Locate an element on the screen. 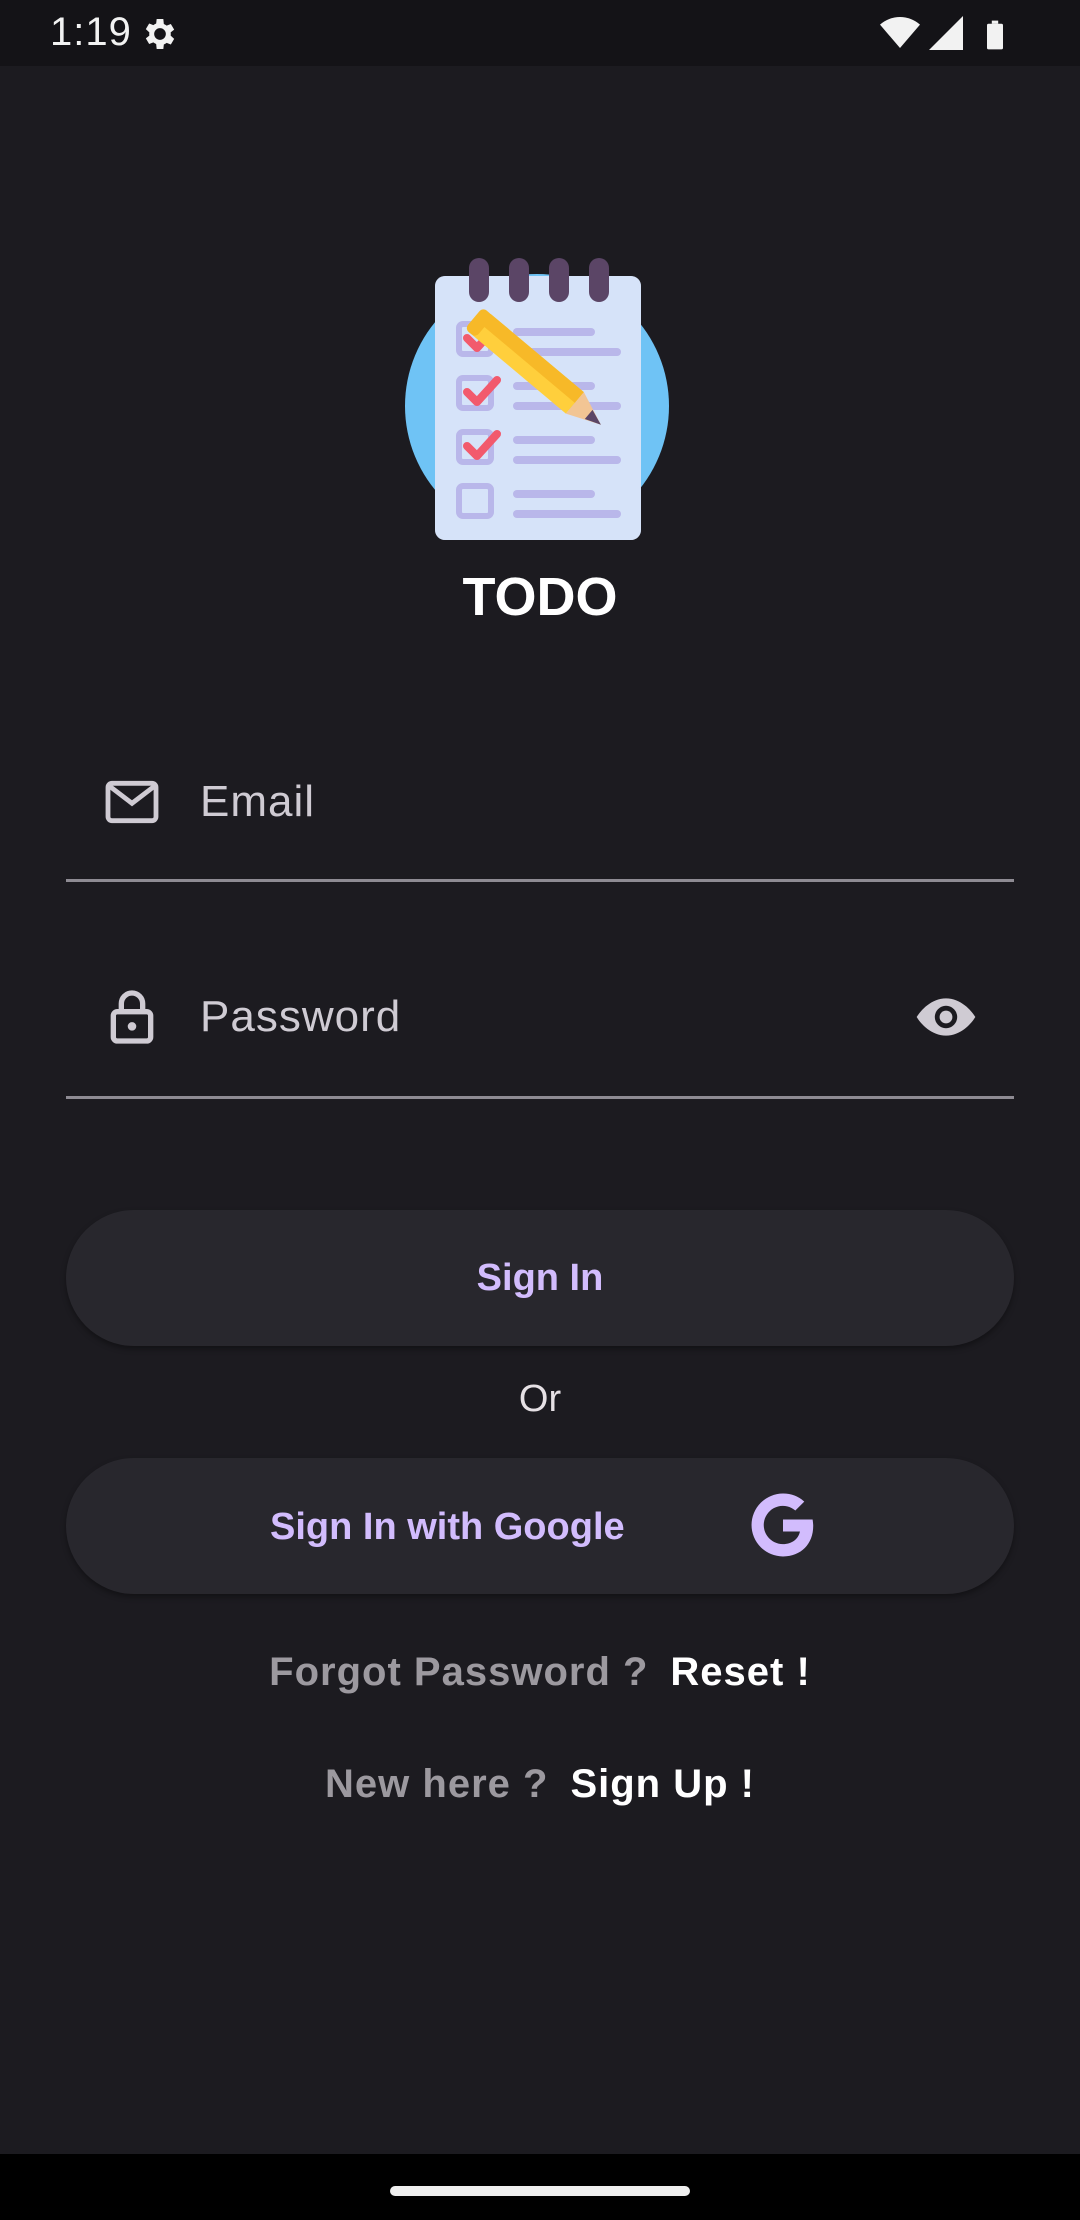  forgot-password-prompt: Forgot Password ? is located at coordinates (459, 1672).